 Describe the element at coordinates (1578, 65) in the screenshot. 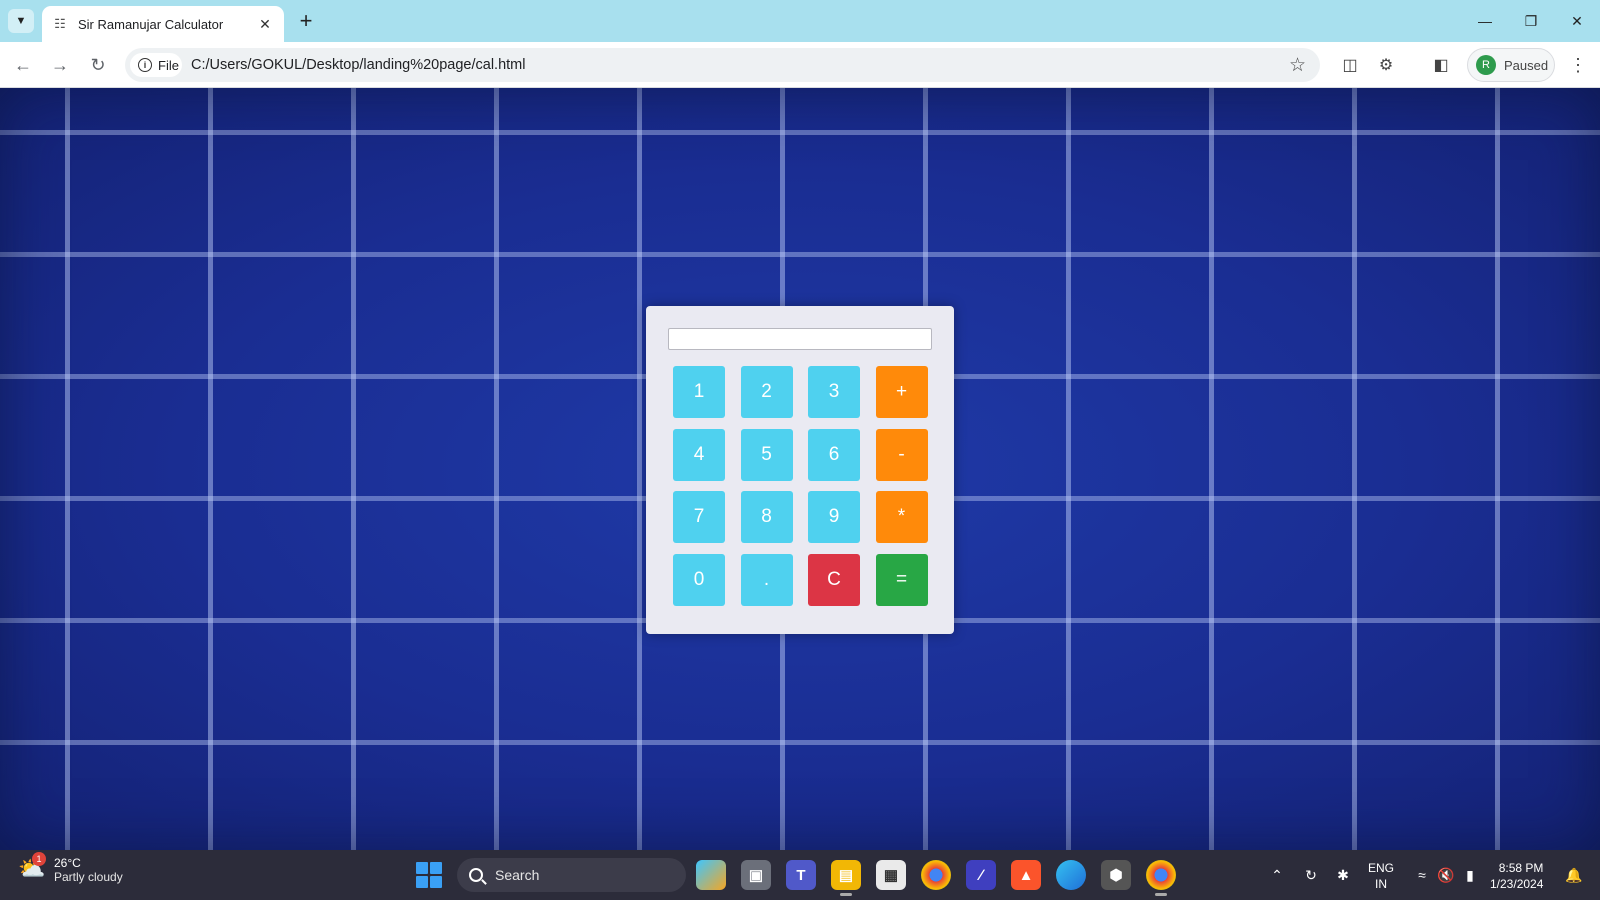

I see `kebab-menu-icon: ⋮` at that location.